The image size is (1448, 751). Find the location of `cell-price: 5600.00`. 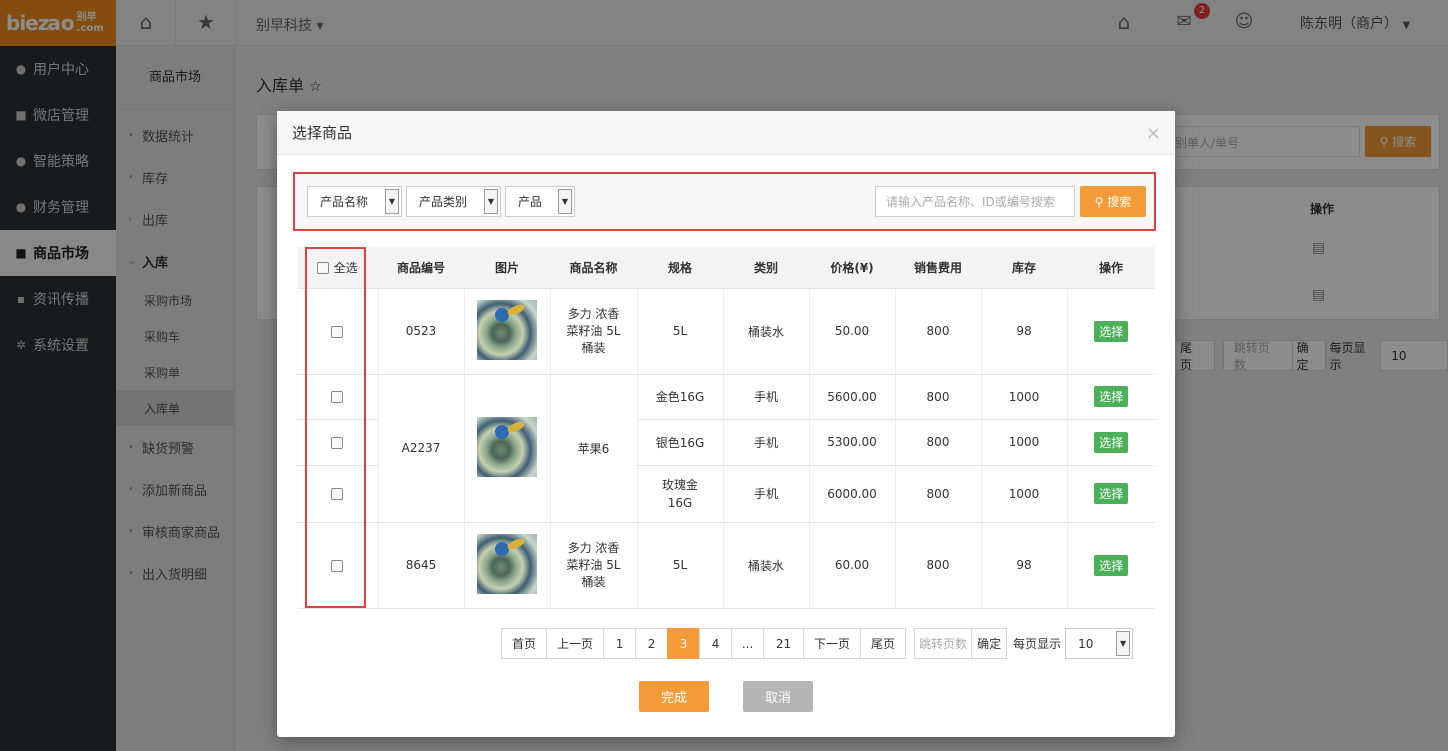

cell-price: 5600.00 is located at coordinates (851, 397).